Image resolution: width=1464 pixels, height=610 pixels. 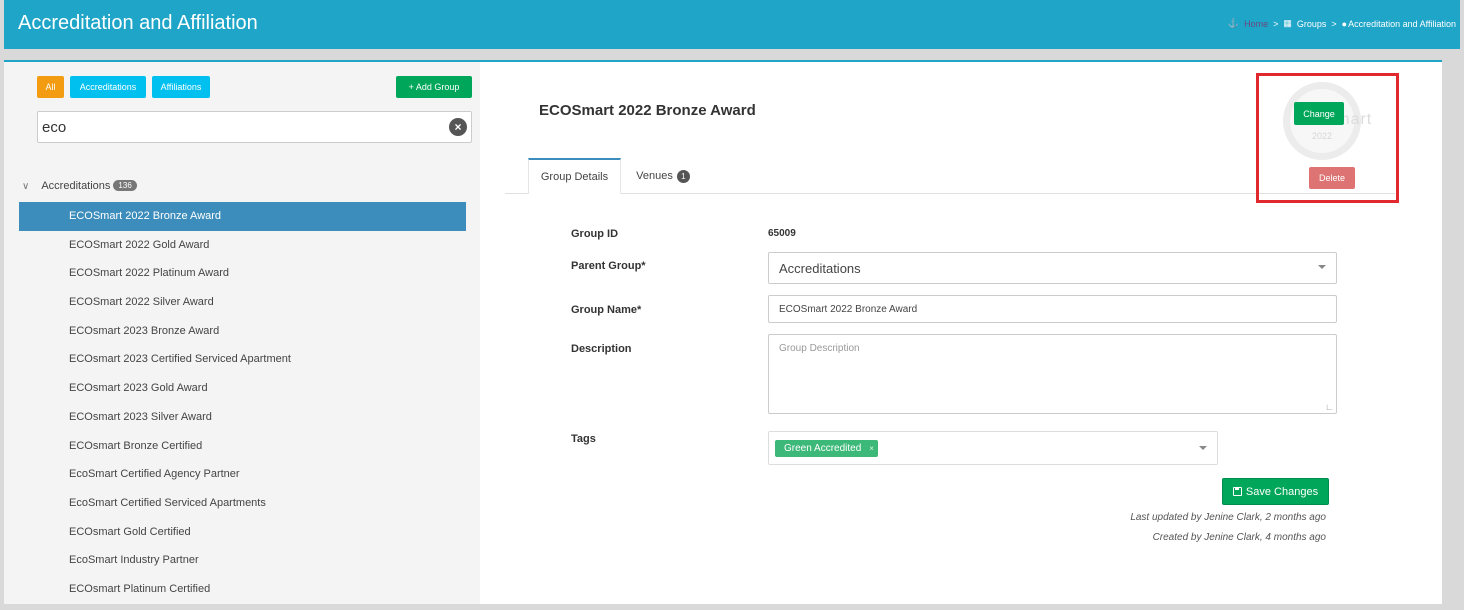 What do you see at coordinates (242, 273) in the screenshot?
I see `tree-item: ECOSmart 2022 Platinum Award` at bounding box center [242, 273].